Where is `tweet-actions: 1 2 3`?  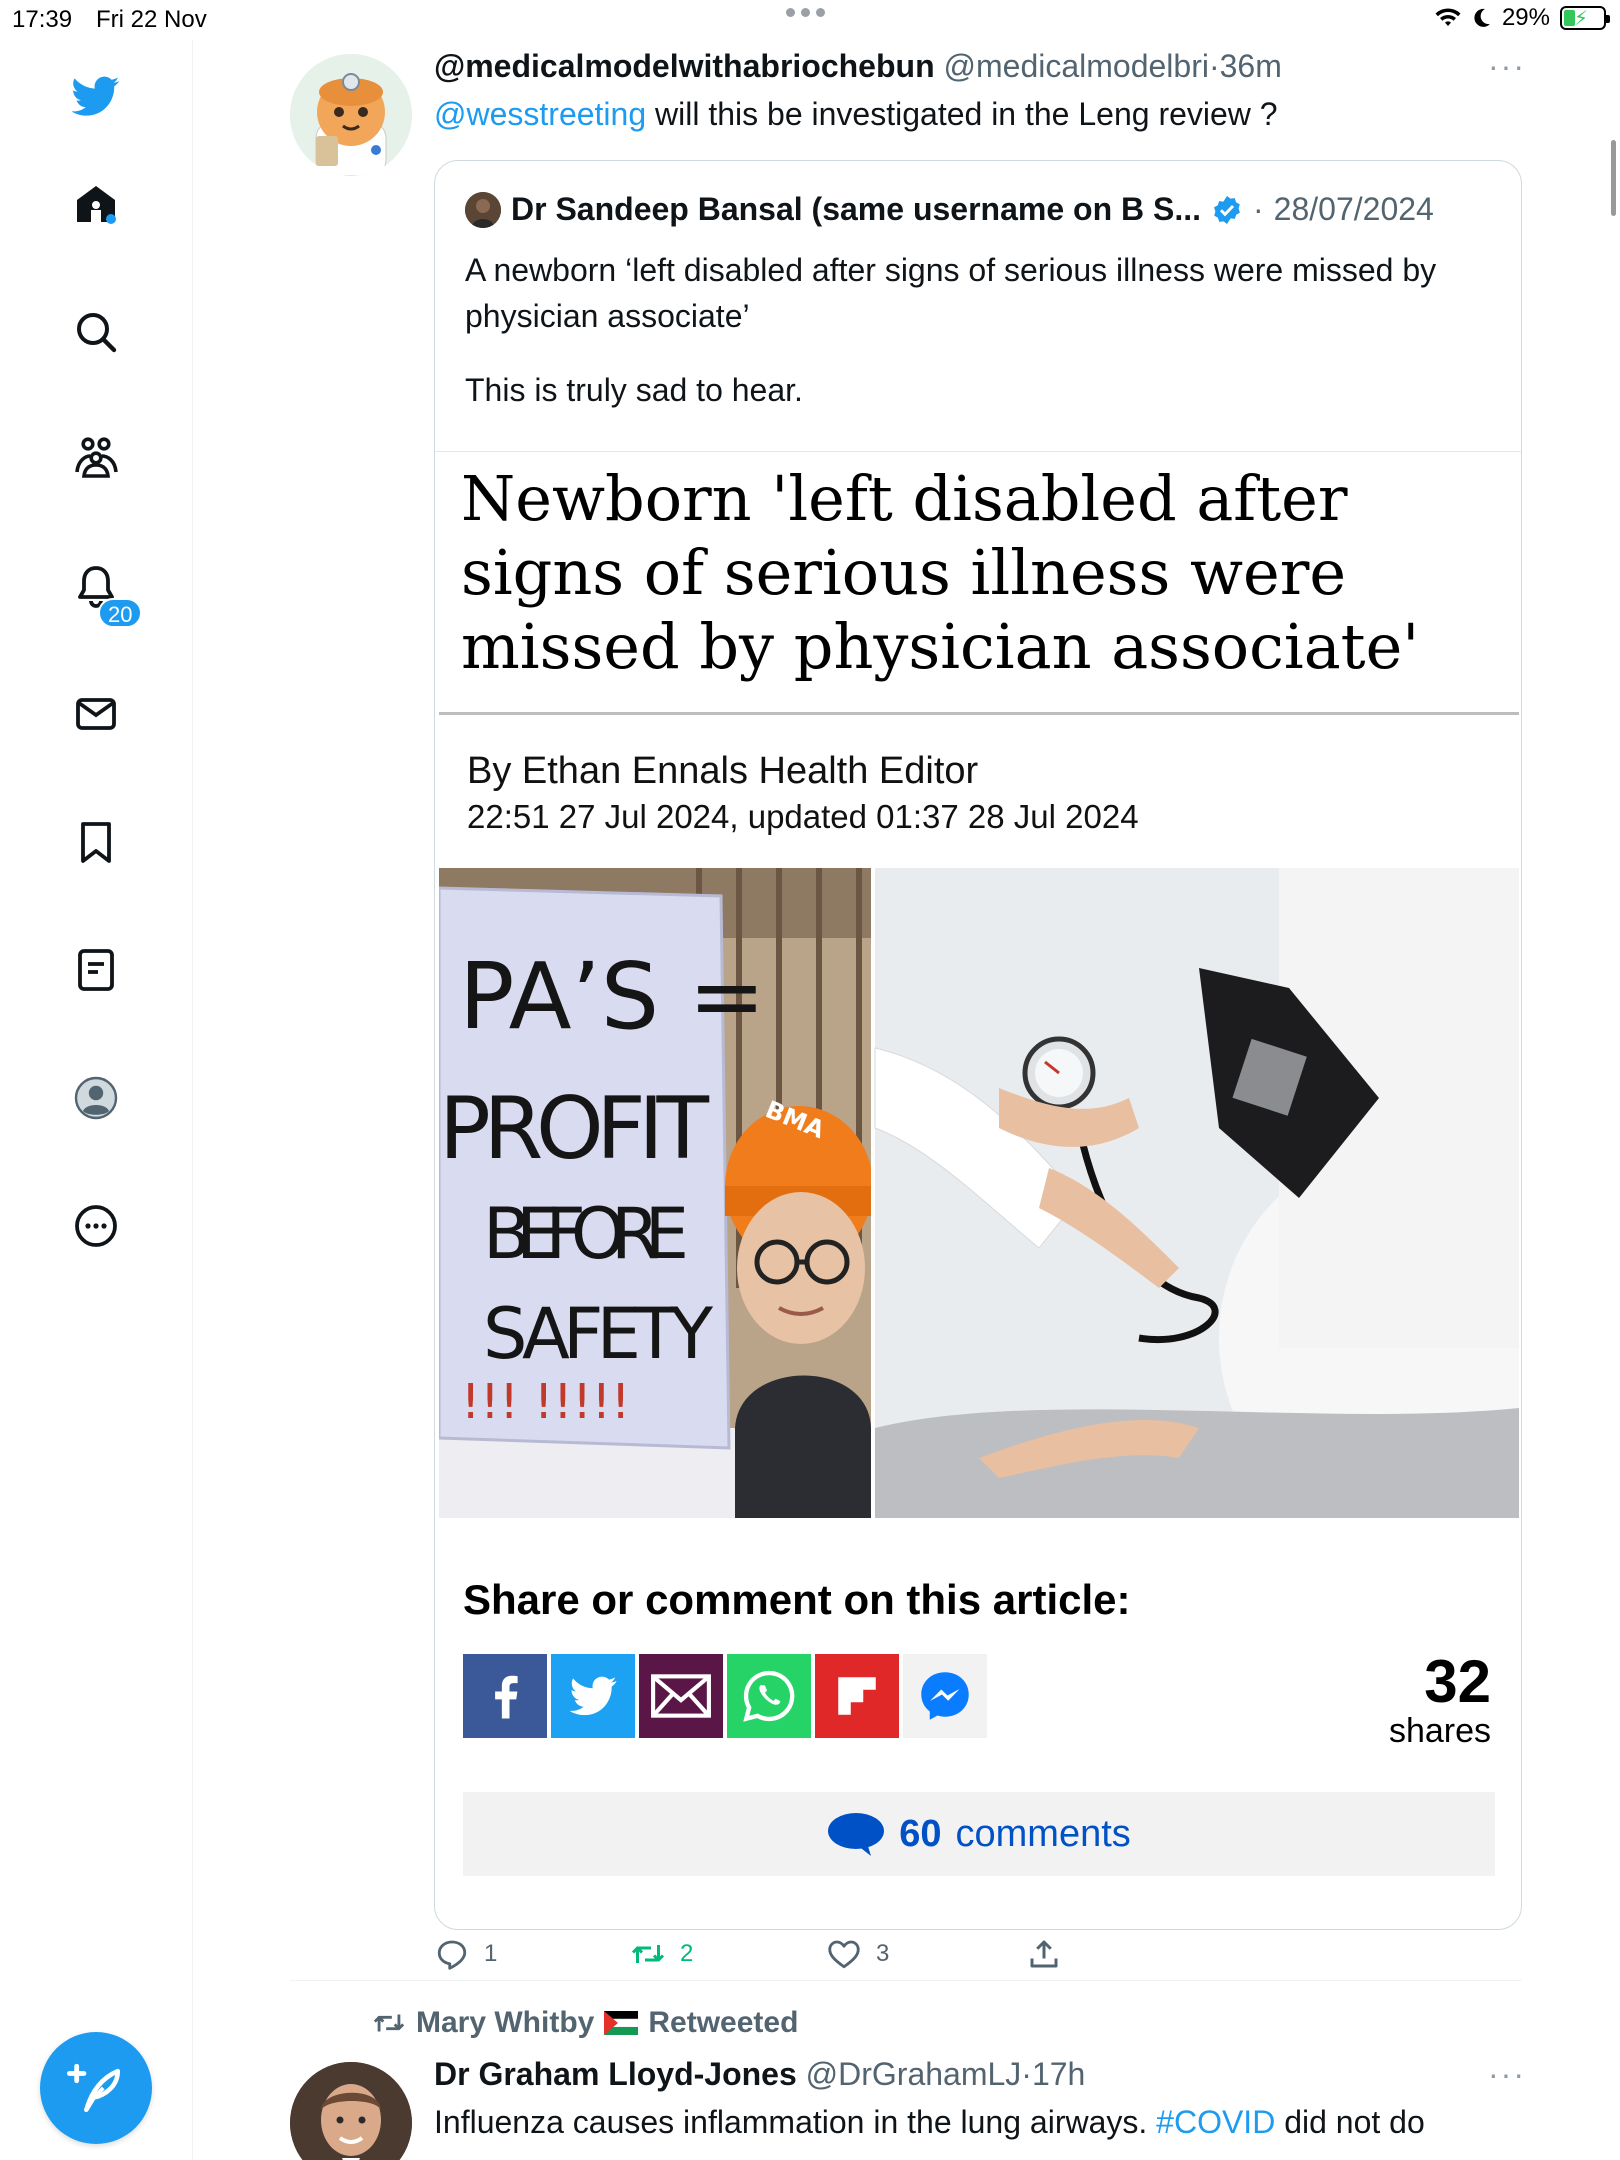 tweet-actions: 1 2 3 is located at coordinates (934, 1961).